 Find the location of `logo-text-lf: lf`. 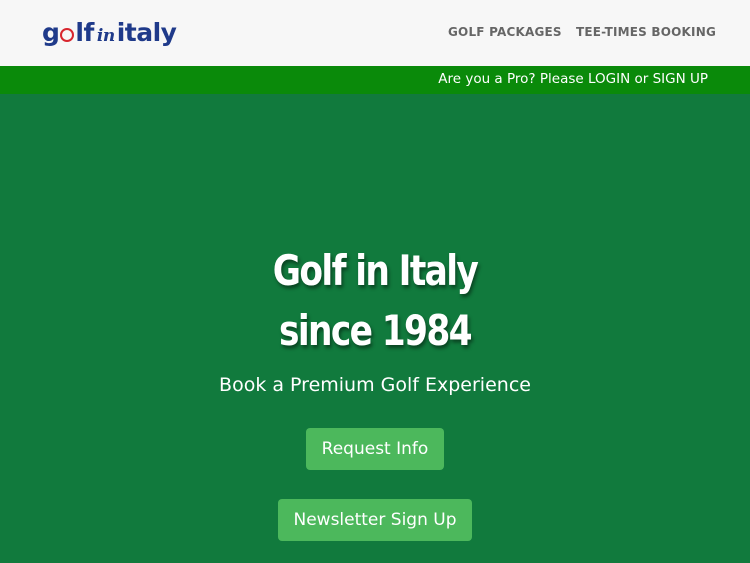

logo-text-lf: lf is located at coordinates (84, 32).